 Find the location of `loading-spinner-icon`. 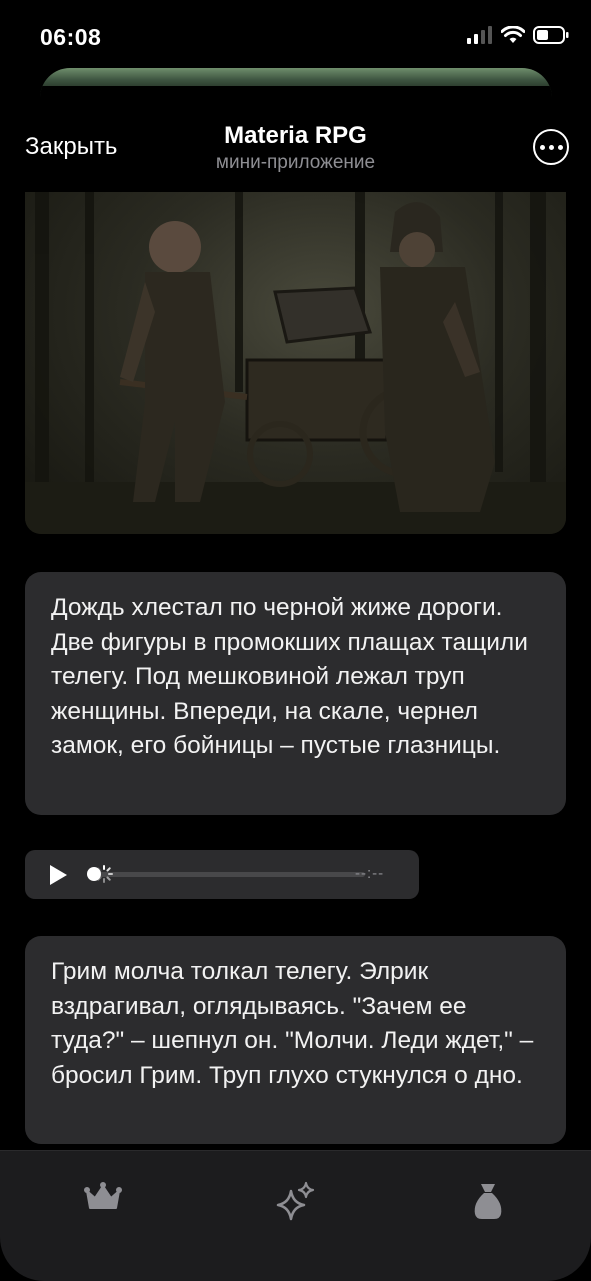

loading-spinner-icon is located at coordinates (104, 874).